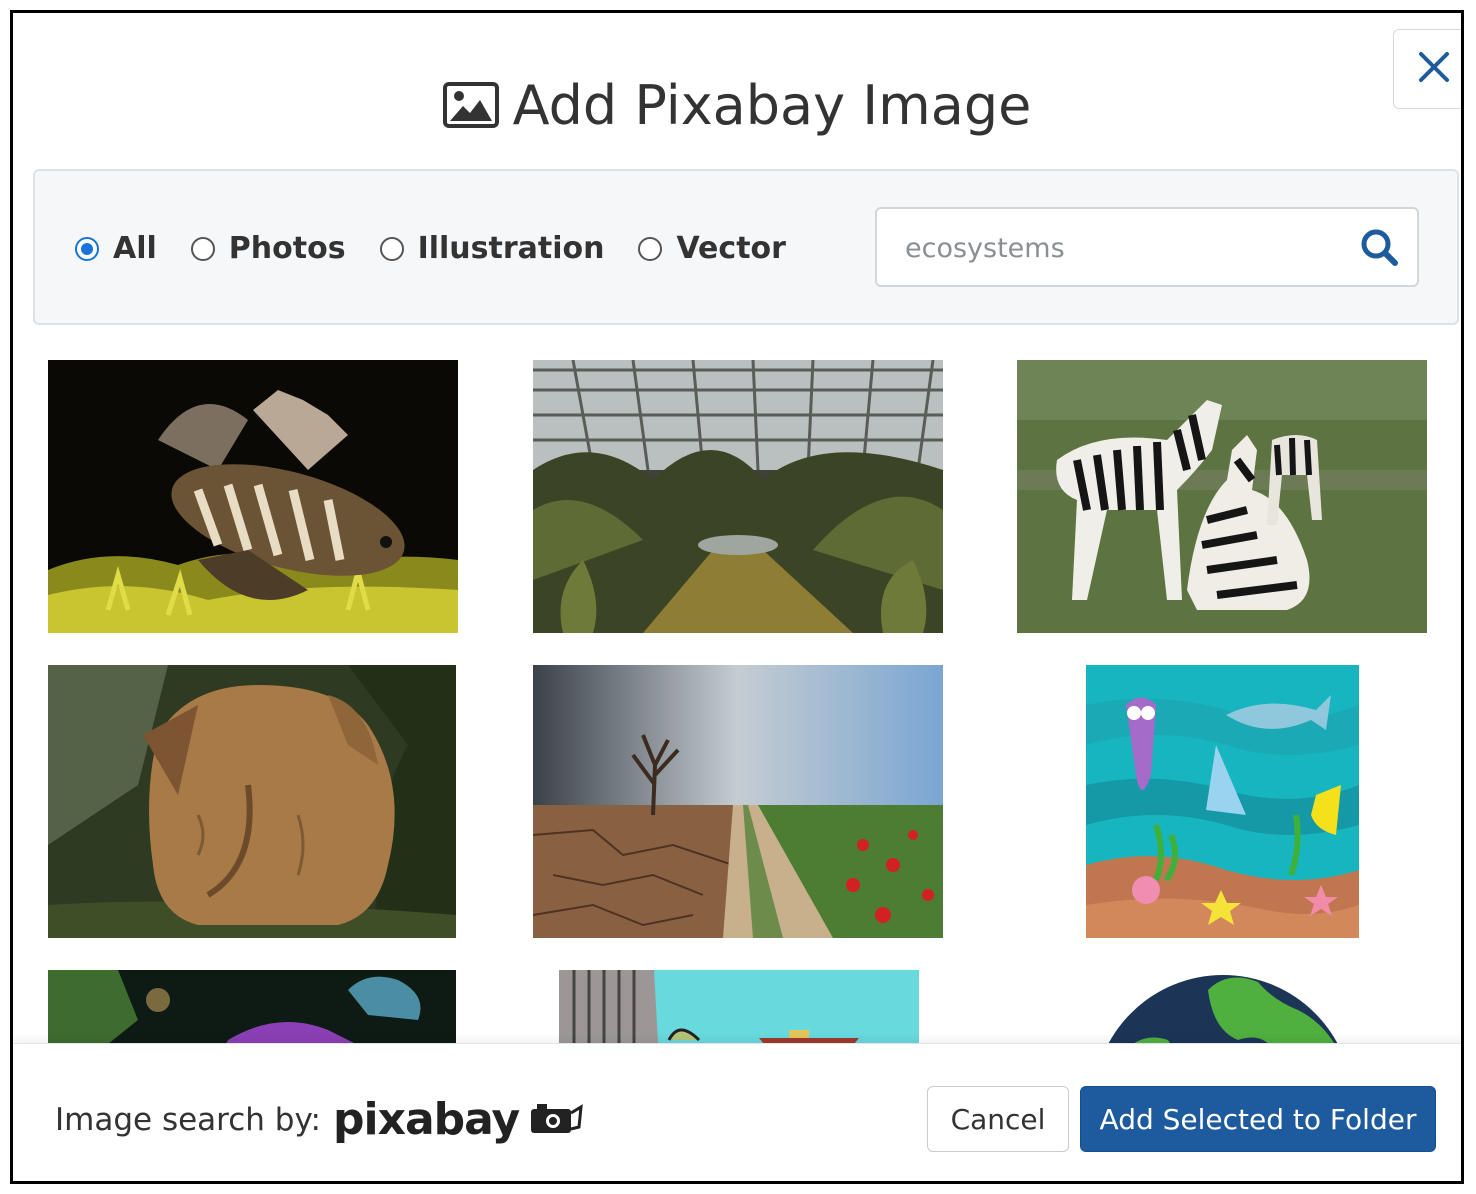 This screenshot has height=1194, width=1476. Describe the element at coordinates (470, 105) in the screenshot. I see `image-icon` at that location.